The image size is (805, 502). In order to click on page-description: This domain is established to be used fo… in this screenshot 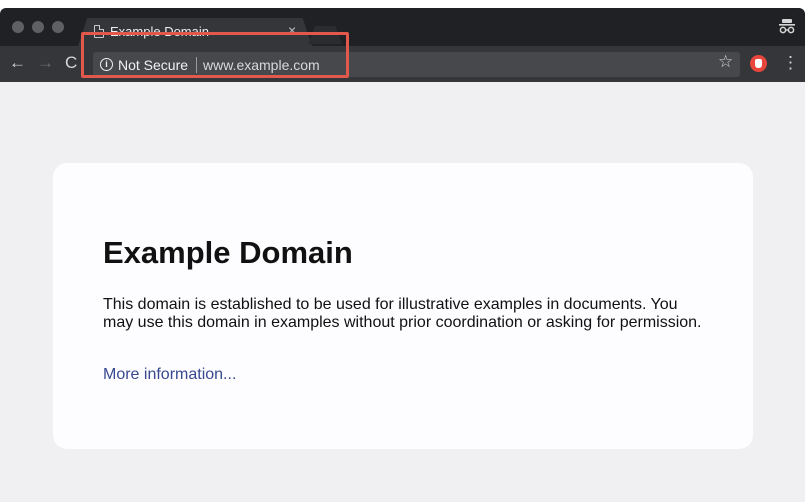, I will do `click(402, 313)`.